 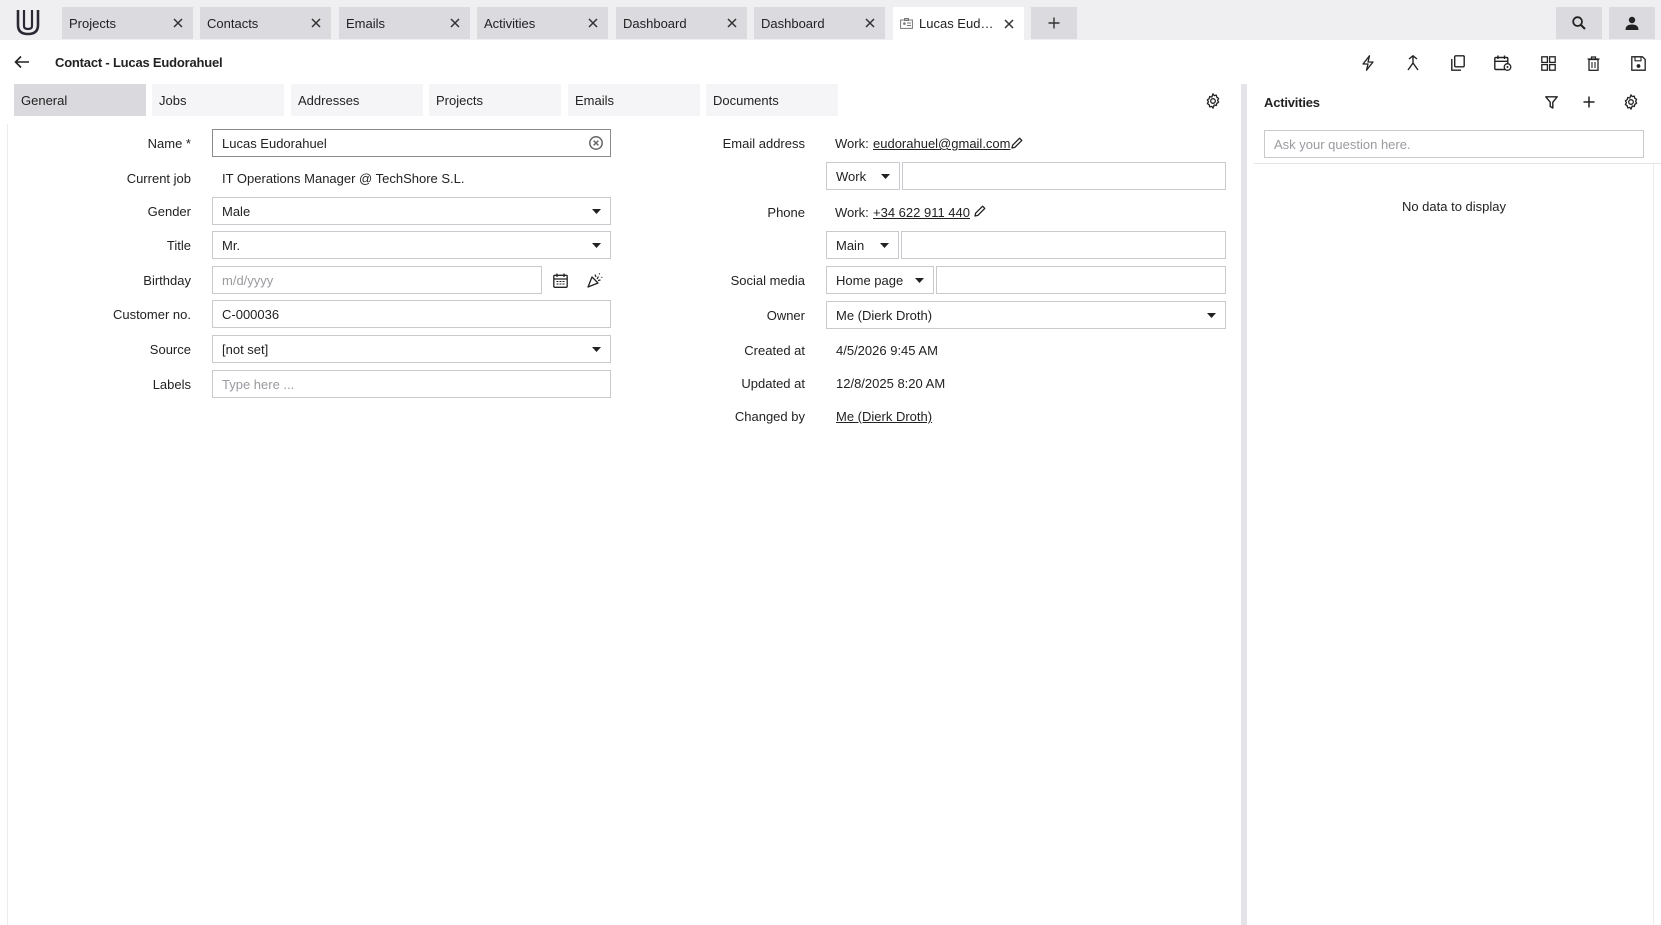 I want to click on created-at-label: Created at, so click(x=774, y=350).